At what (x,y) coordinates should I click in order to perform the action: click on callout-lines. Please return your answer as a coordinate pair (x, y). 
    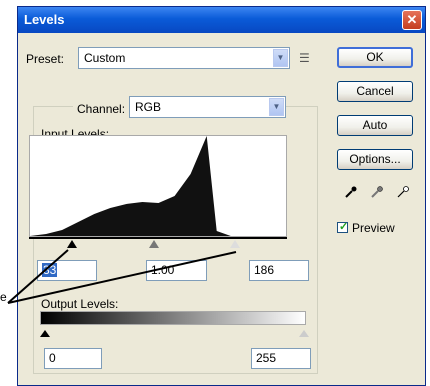
    Looking at the image, I should click on (122, 276).